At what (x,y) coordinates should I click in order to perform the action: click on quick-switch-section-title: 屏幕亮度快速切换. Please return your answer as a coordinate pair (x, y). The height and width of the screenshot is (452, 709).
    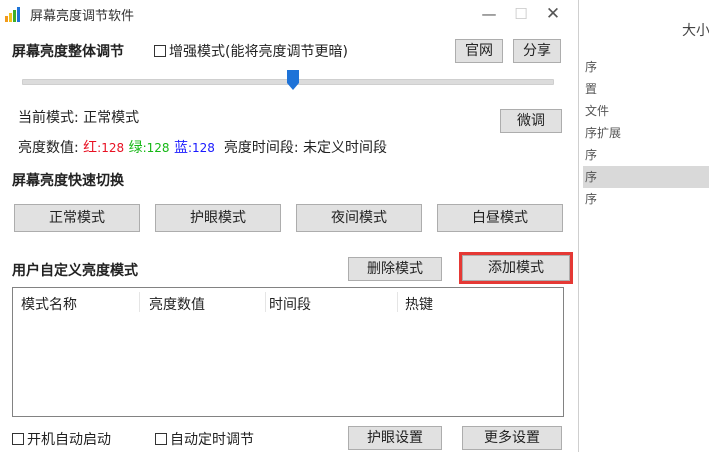
    Looking at the image, I should click on (68, 181).